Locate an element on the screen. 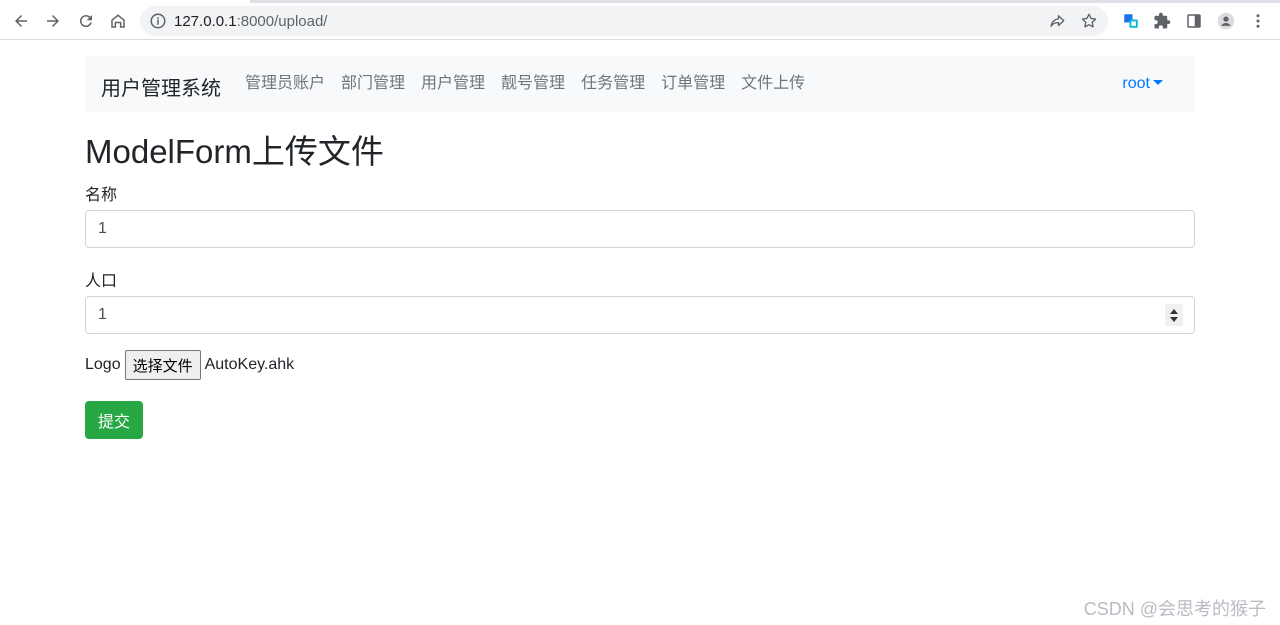 The height and width of the screenshot is (625, 1280). side-panel-icon is located at coordinates (1194, 21).